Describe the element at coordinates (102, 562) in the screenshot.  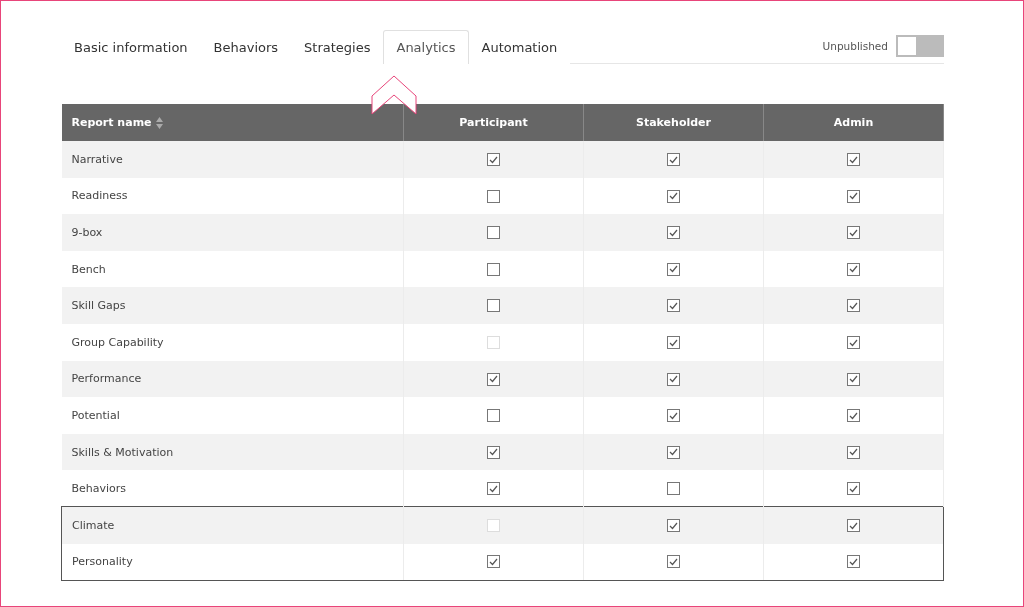
I see `report-name: Personality` at that location.